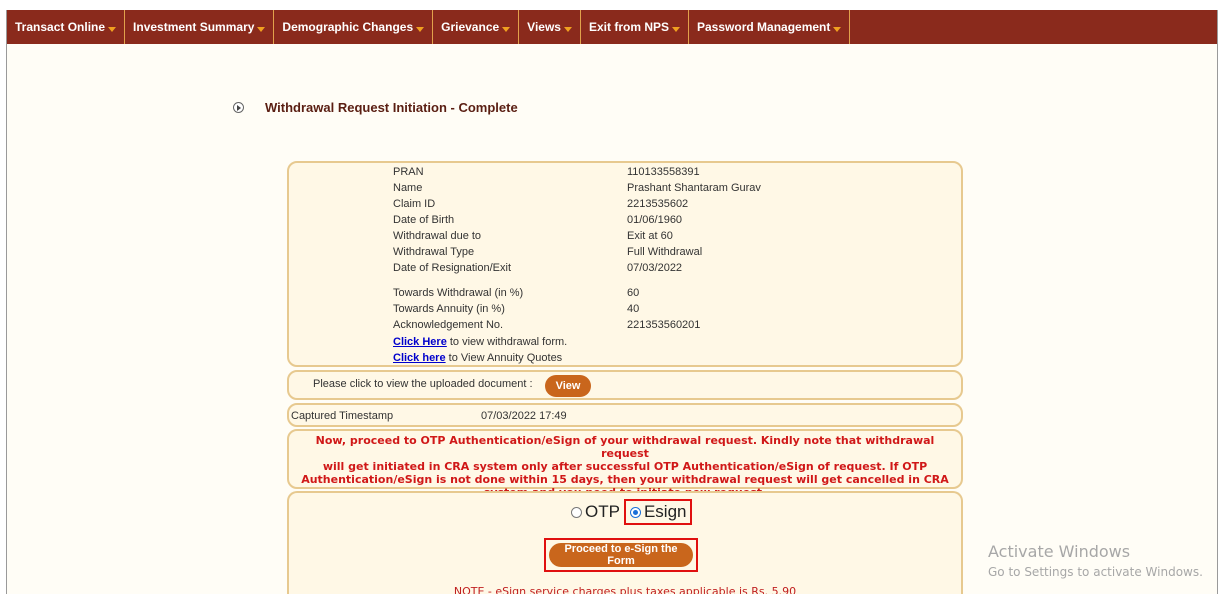 The height and width of the screenshot is (594, 1222). I want to click on nav-label: Views, so click(544, 27).